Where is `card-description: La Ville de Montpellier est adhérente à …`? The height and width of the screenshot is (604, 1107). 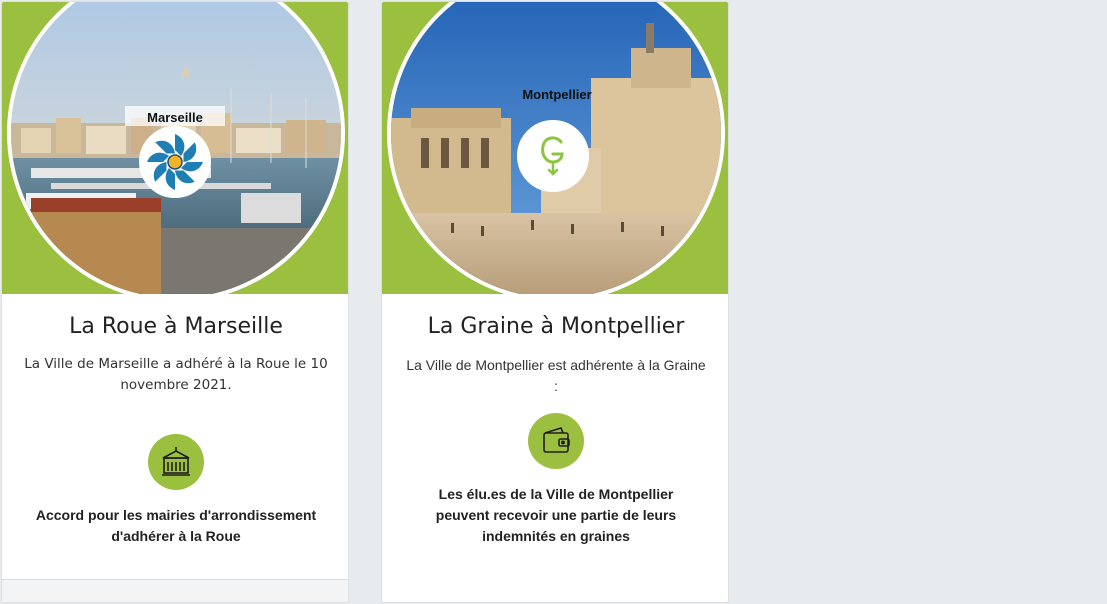 card-description: La Ville de Montpellier est adhérente à … is located at coordinates (556, 375).